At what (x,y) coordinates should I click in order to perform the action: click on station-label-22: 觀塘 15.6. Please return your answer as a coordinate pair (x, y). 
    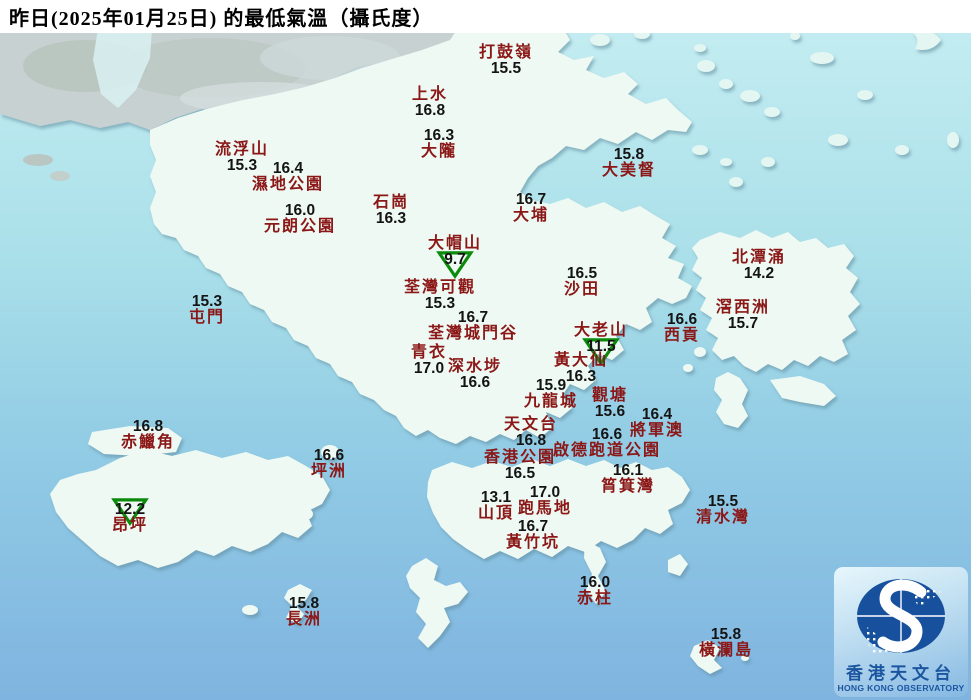
    Looking at the image, I should click on (610, 403).